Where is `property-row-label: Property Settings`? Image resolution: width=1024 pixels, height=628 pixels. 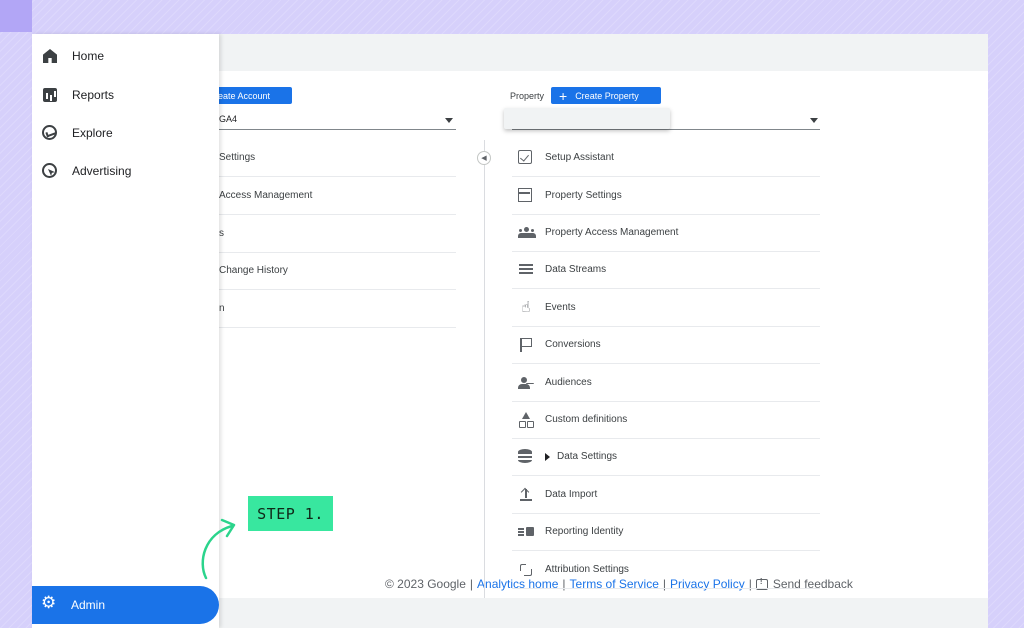
property-row-label: Property Settings is located at coordinates (583, 195).